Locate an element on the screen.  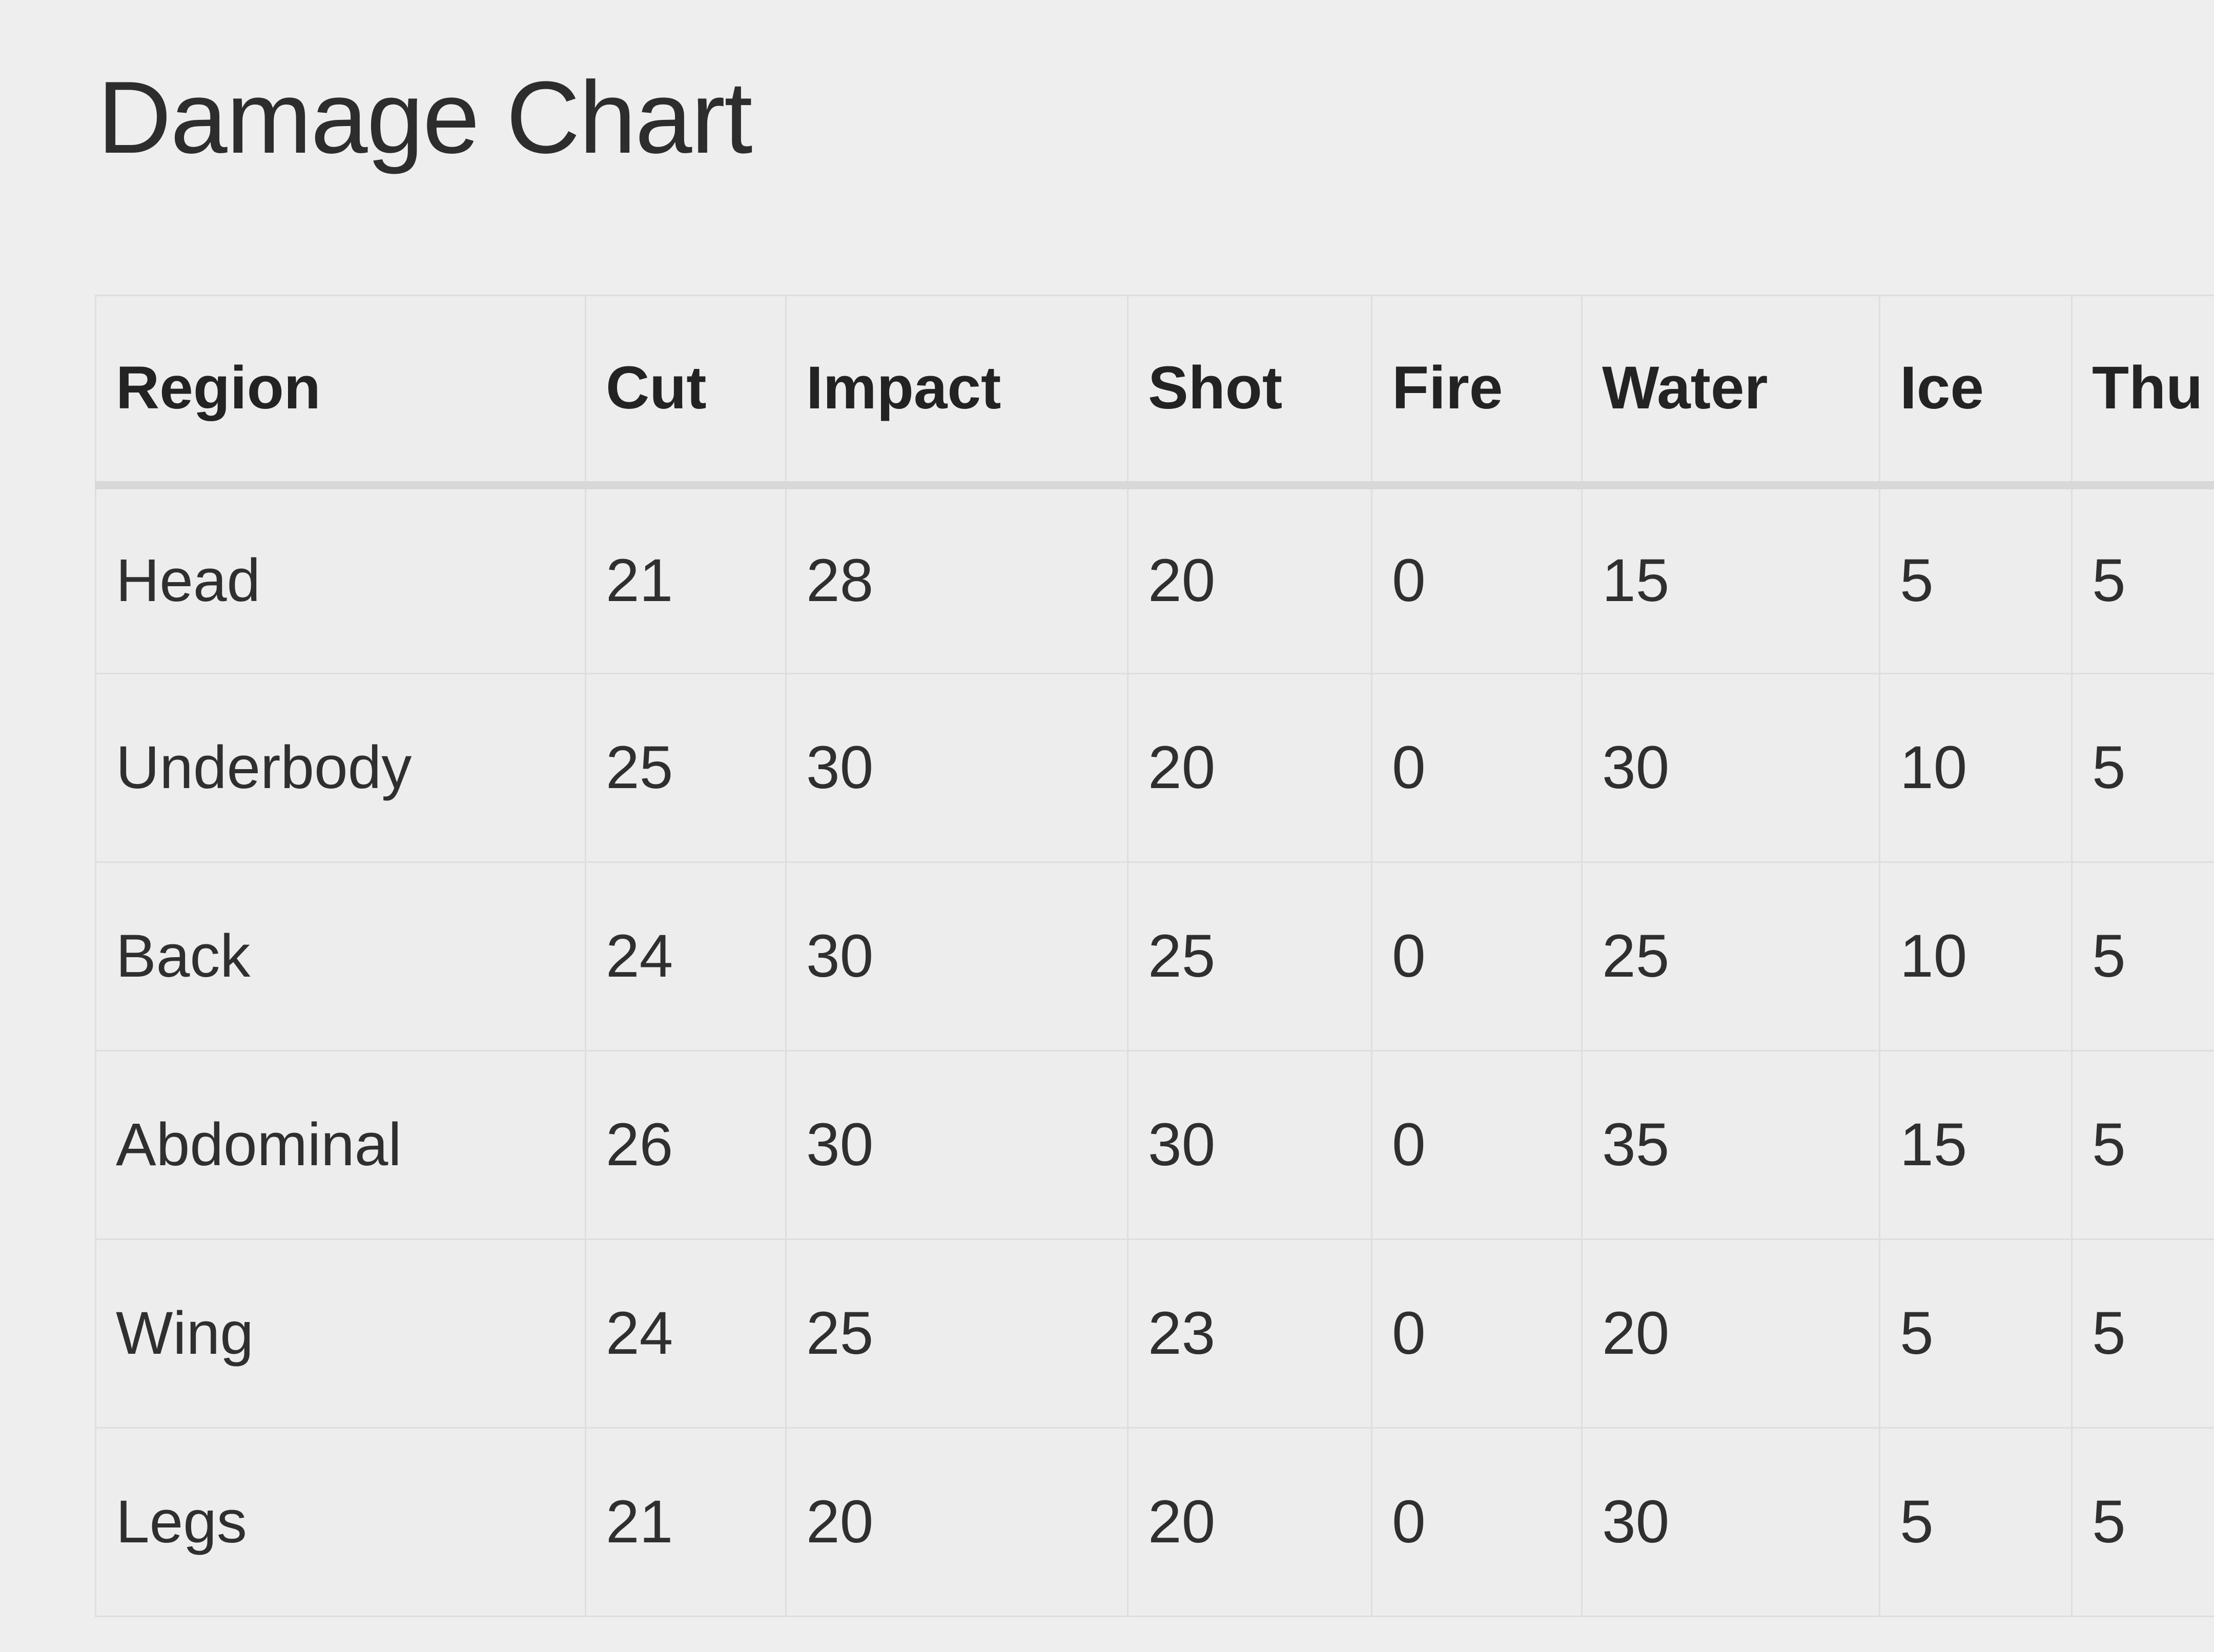
cell-water: 20 is located at coordinates (1730, 1333).